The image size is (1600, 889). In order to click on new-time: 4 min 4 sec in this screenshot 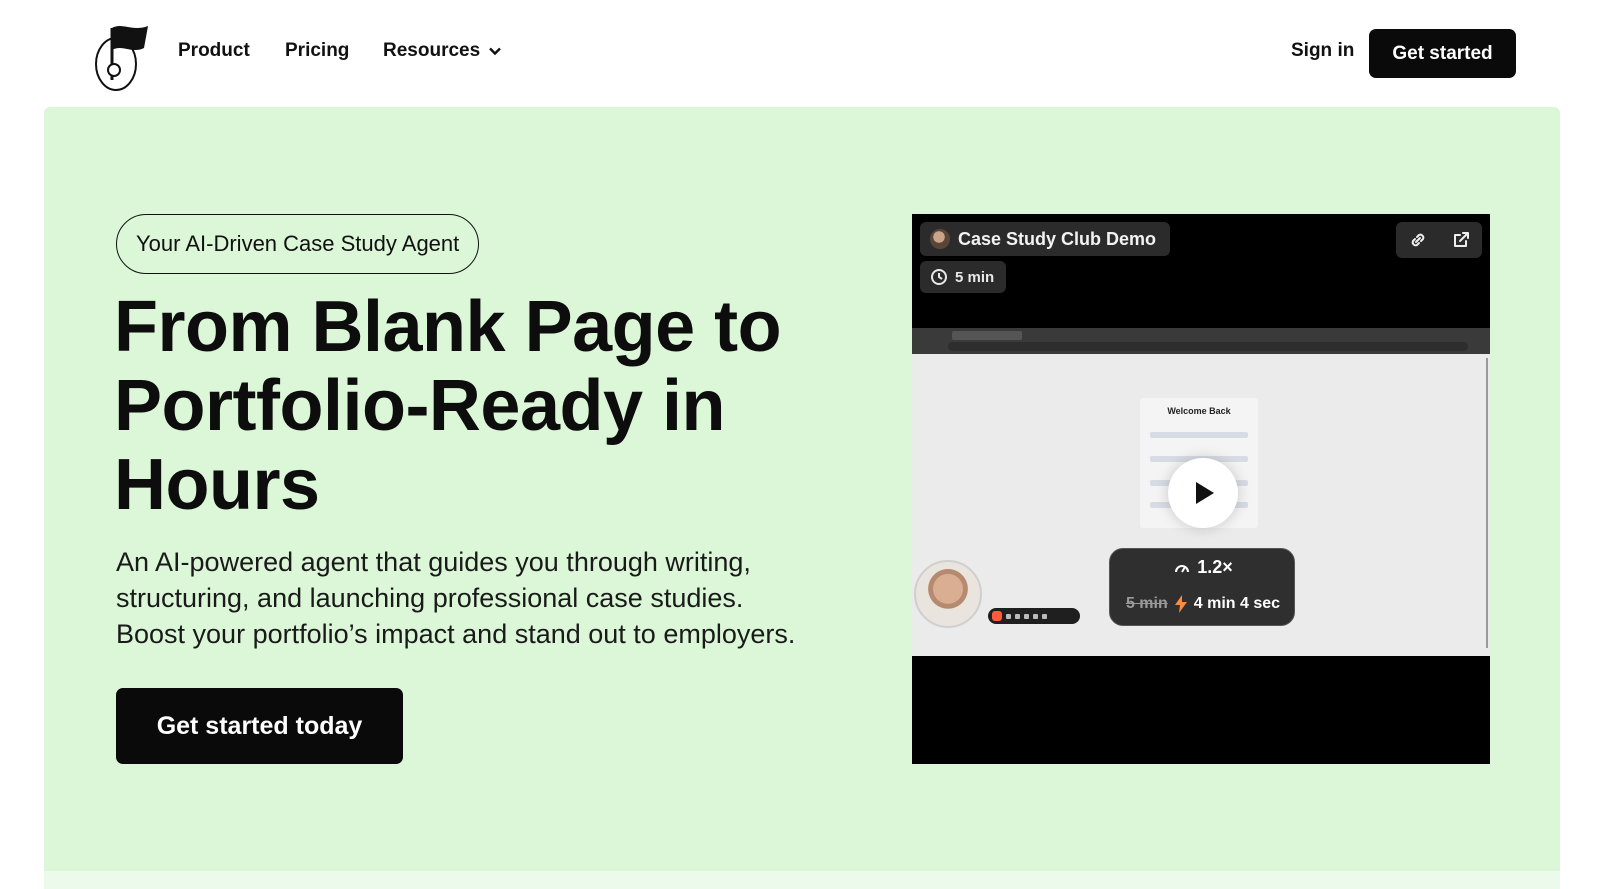, I will do `click(1237, 603)`.